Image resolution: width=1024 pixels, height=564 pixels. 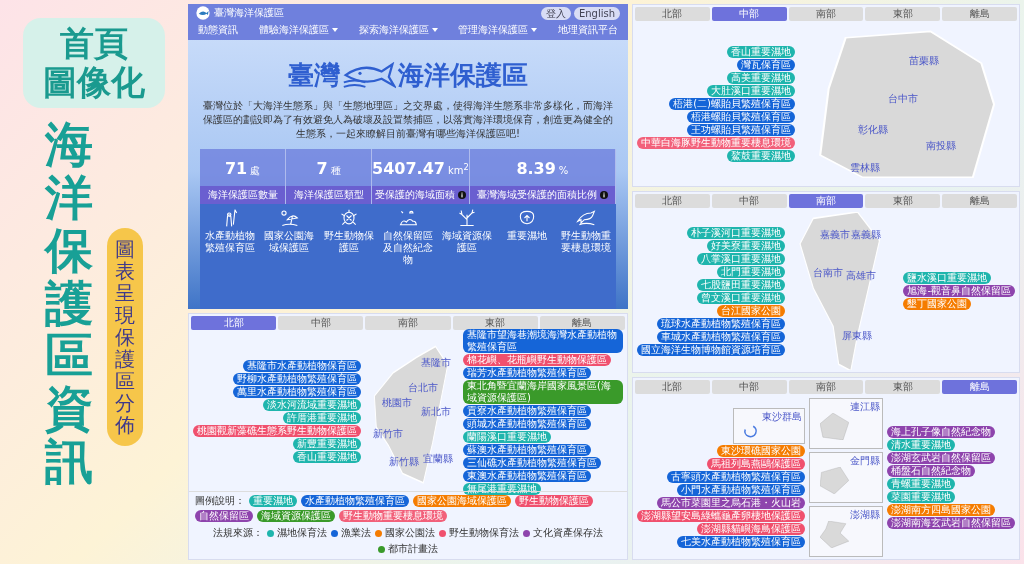 I want to click on area-label: 清水重要濕地, so click(x=921, y=445).